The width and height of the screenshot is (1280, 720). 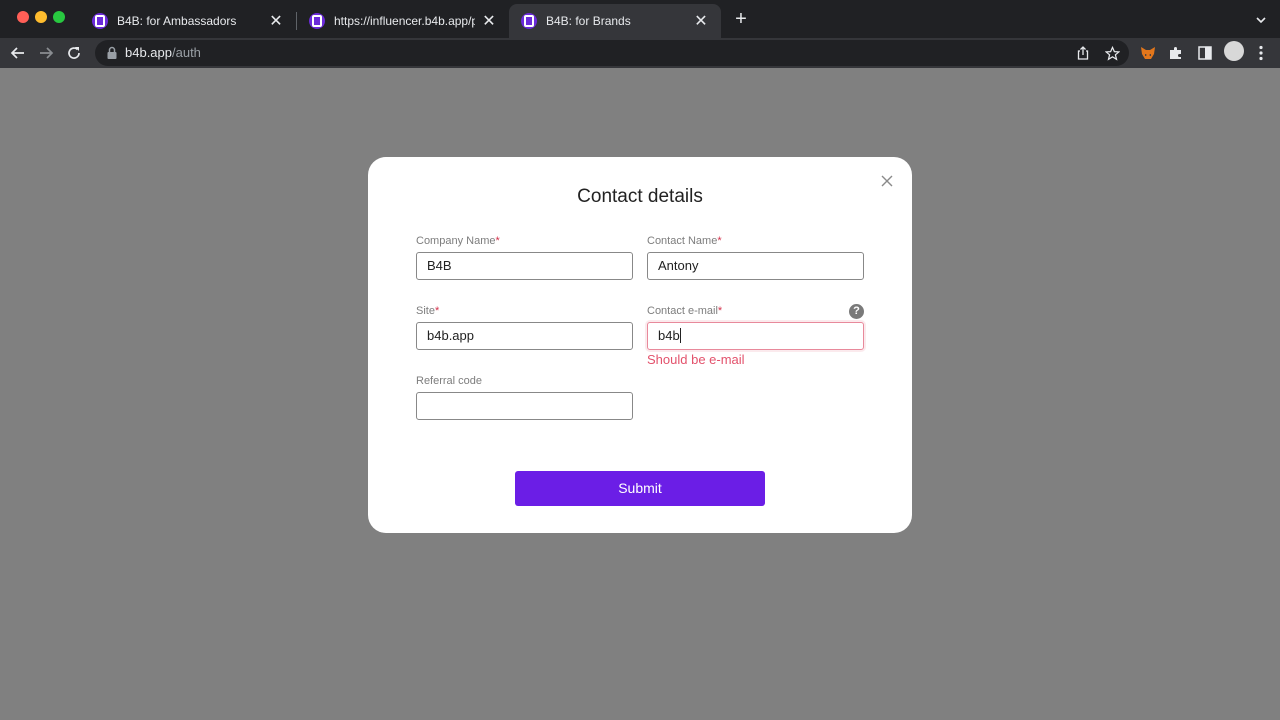 I want to click on label-text: Contact e-mail, so click(x=682, y=311).